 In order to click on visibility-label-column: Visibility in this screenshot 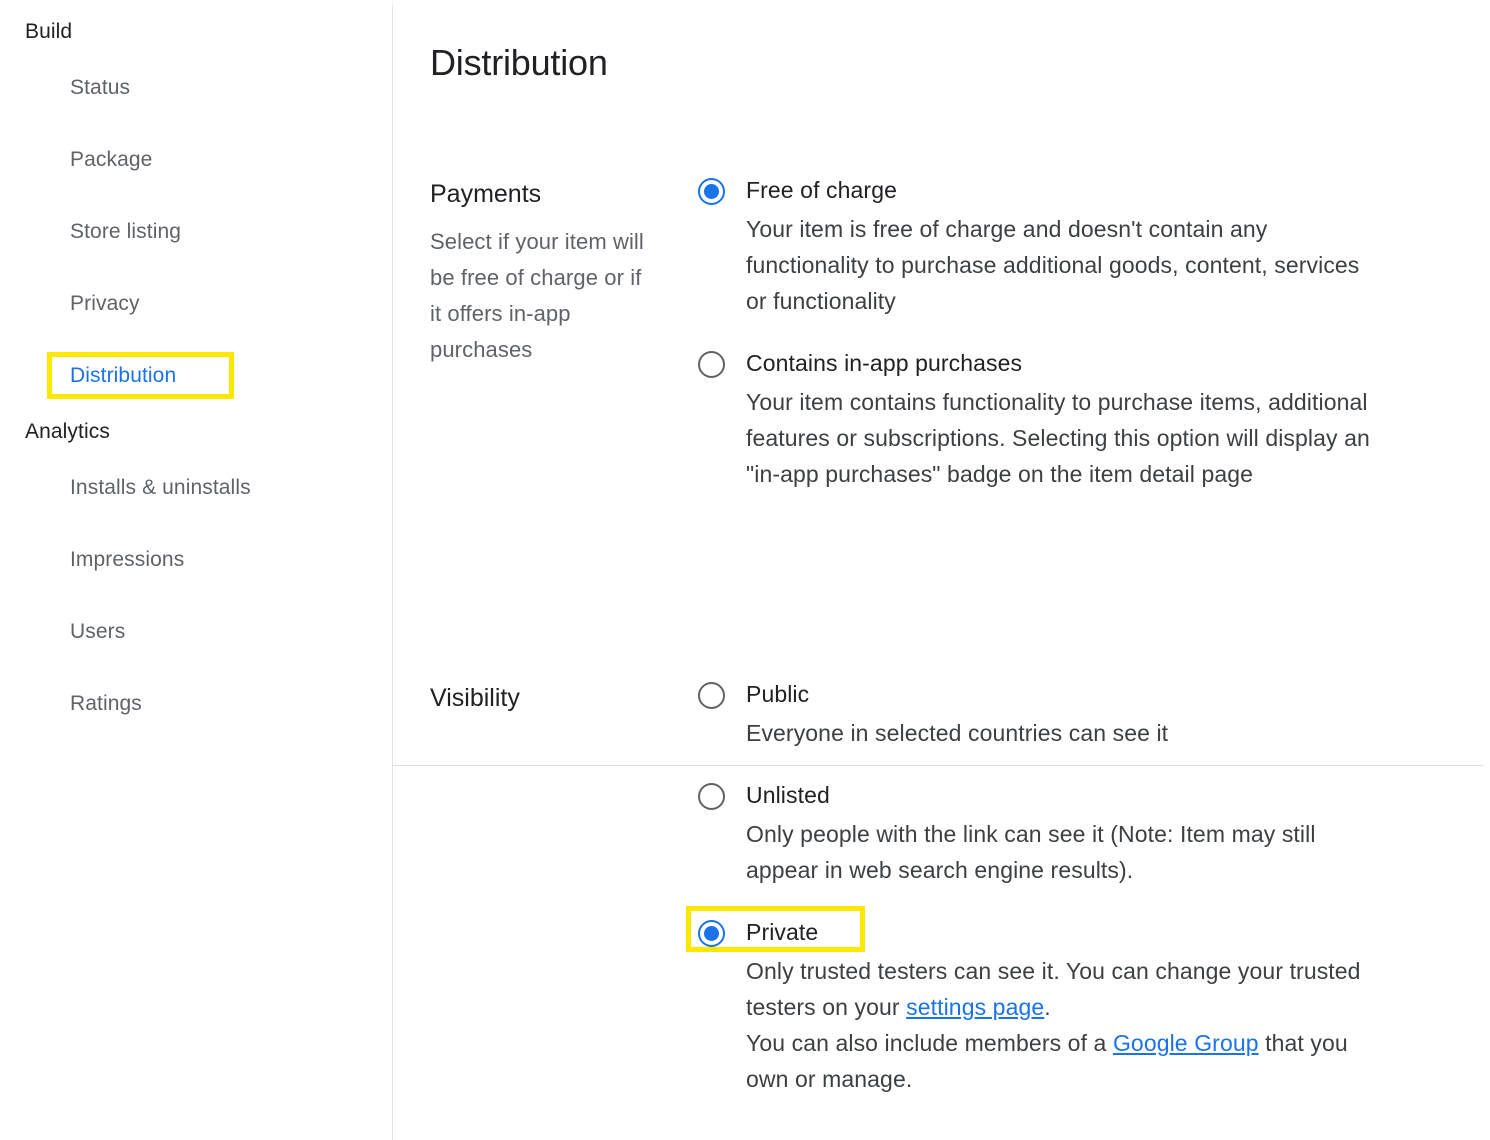, I will do `click(545, 698)`.